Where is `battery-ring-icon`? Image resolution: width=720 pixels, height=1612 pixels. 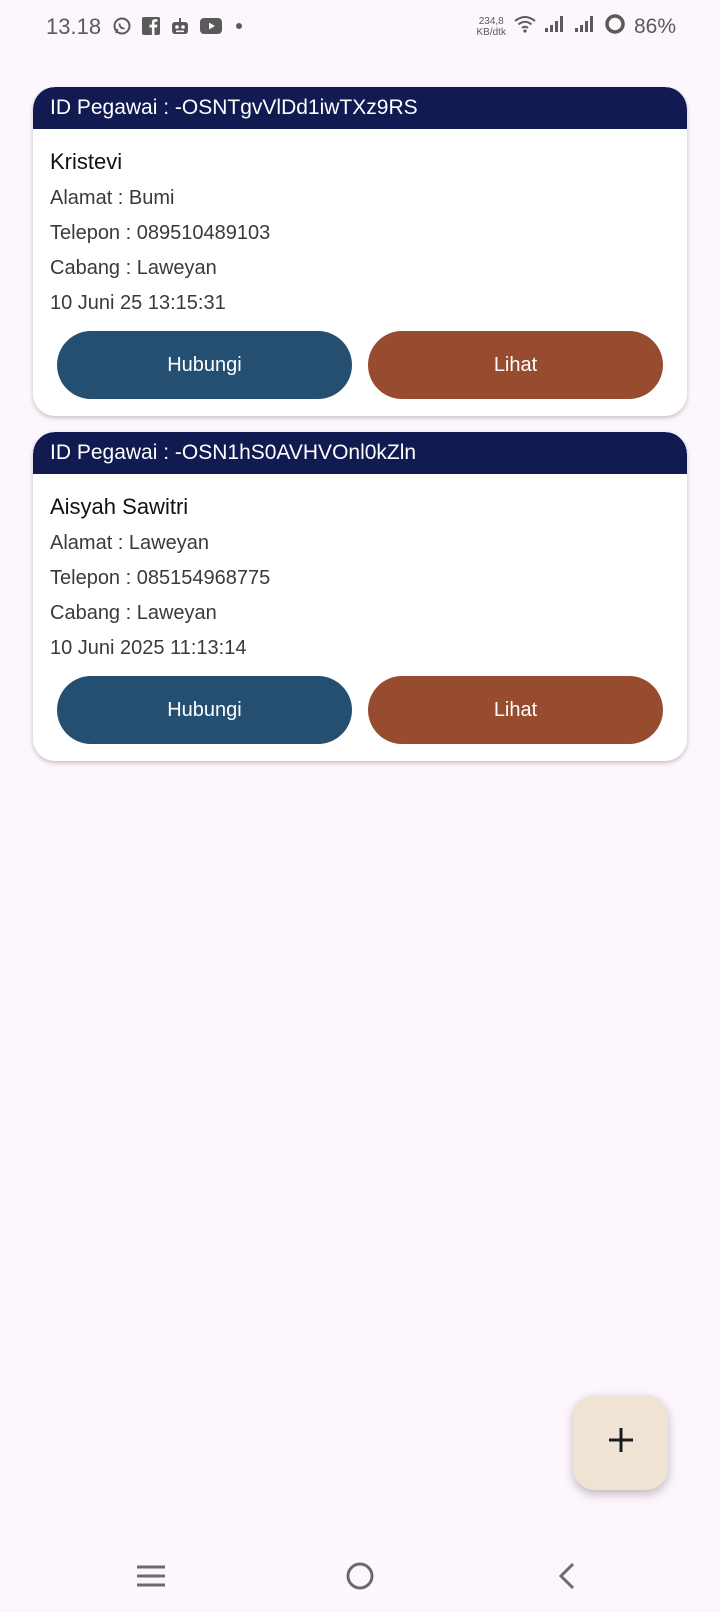 battery-ring-icon is located at coordinates (615, 26).